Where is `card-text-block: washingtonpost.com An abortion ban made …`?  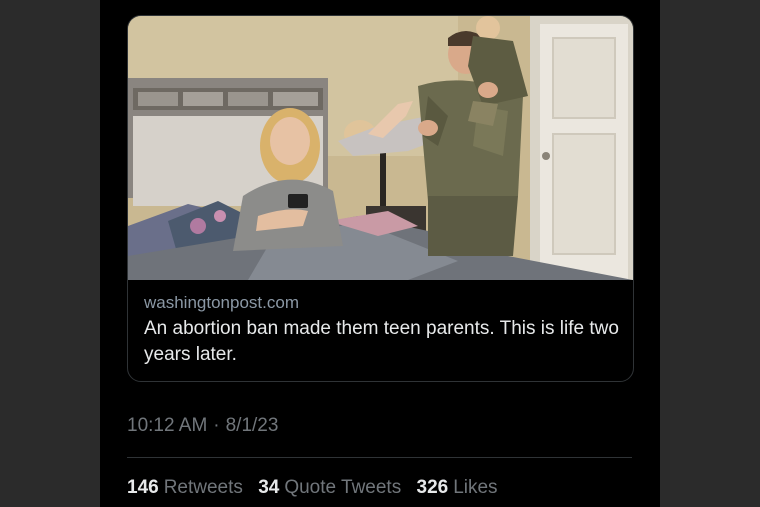 card-text-block: washingtonpost.com An abortion ban made … is located at coordinates (384, 330).